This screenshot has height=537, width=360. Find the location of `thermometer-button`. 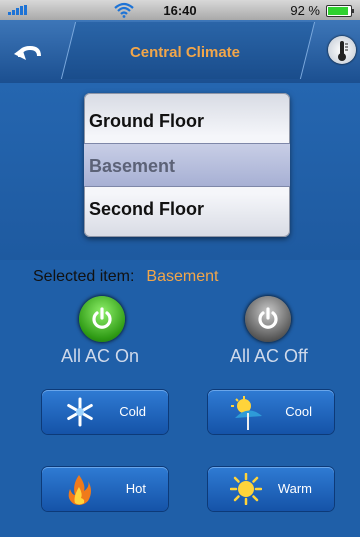

thermometer-button is located at coordinates (342, 50).